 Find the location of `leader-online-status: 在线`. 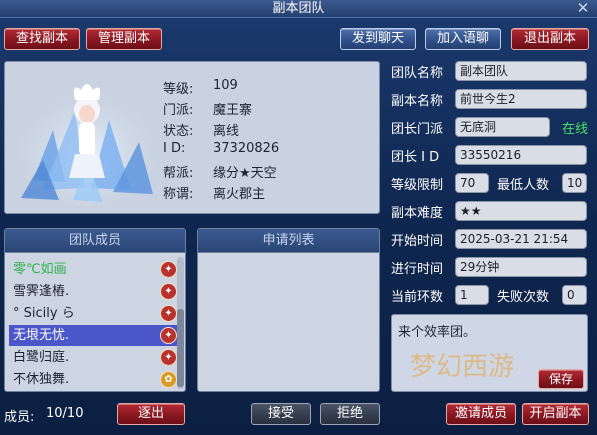

leader-online-status: 在线 is located at coordinates (575, 129).